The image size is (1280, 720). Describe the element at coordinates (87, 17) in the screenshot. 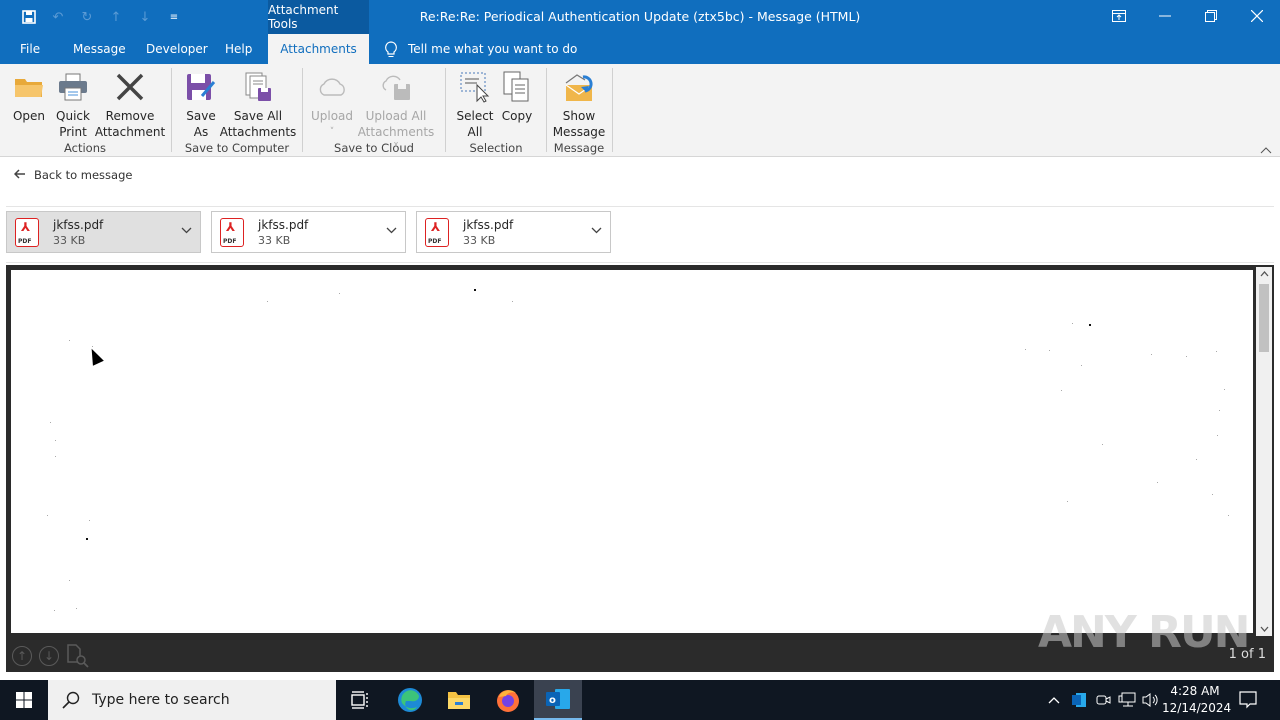

I see `redo-icon: ↻` at that location.